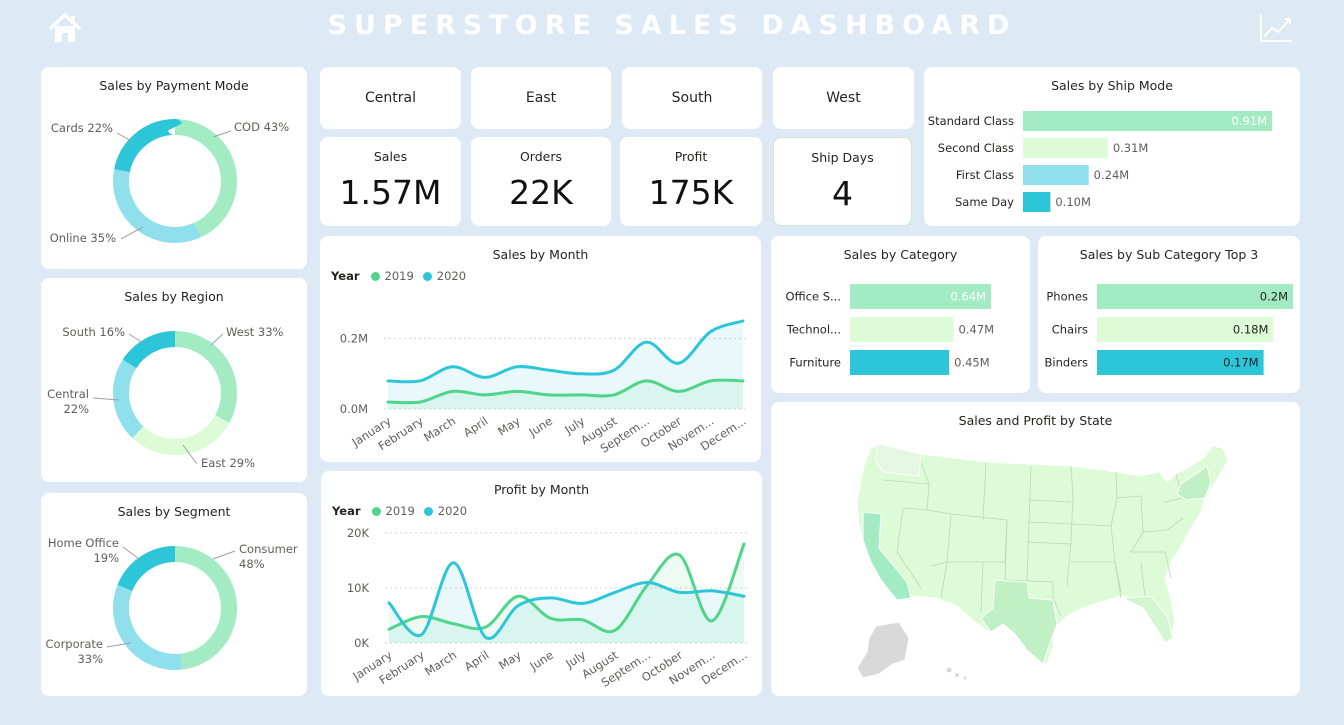 This screenshot has width=1344, height=725. I want to click on bar-data-label: 0.91M, so click(1249, 121).